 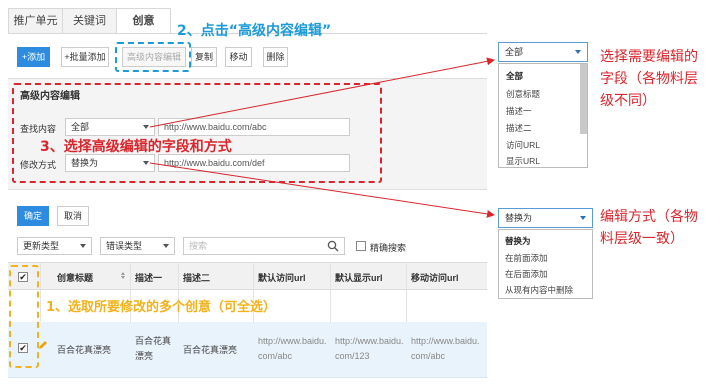 I want to click on field-option: 描述一, so click(x=519, y=111).